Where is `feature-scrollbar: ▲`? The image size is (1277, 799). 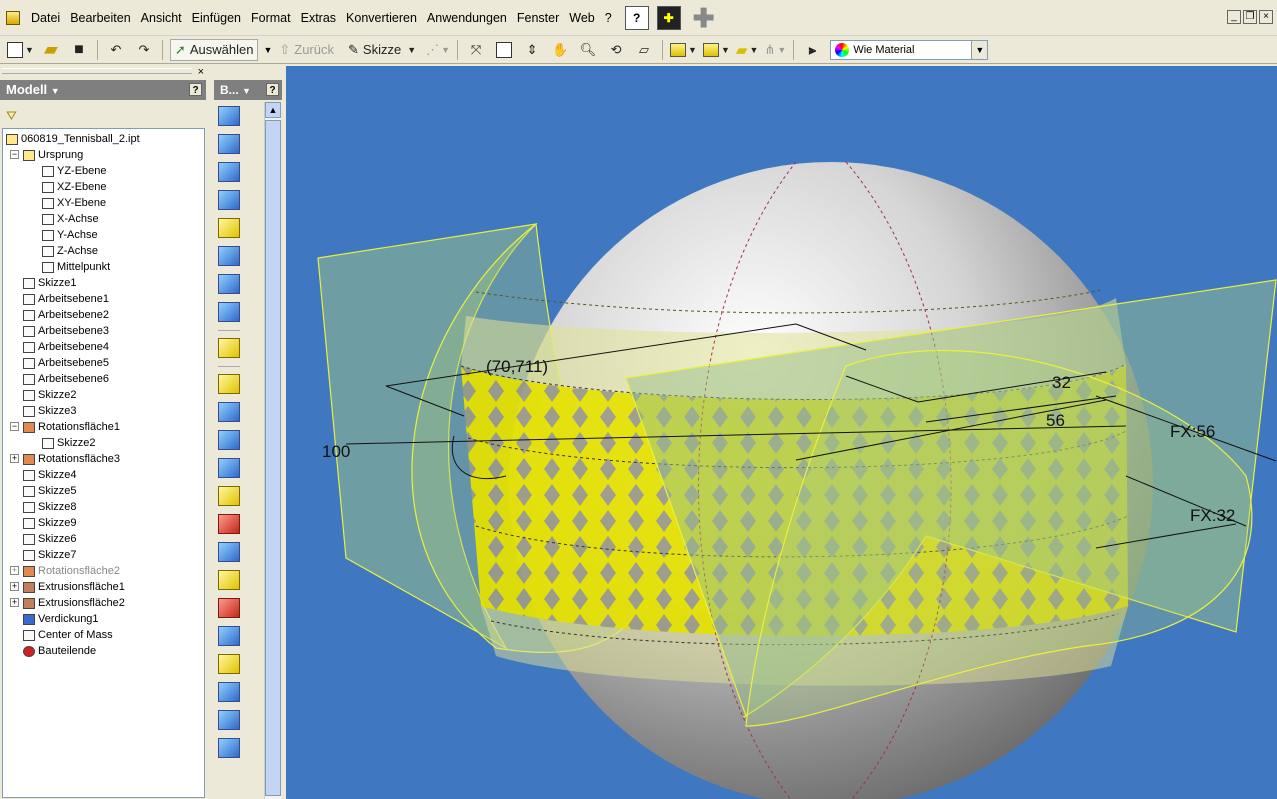 feature-scrollbar: ▲ is located at coordinates (272, 450).